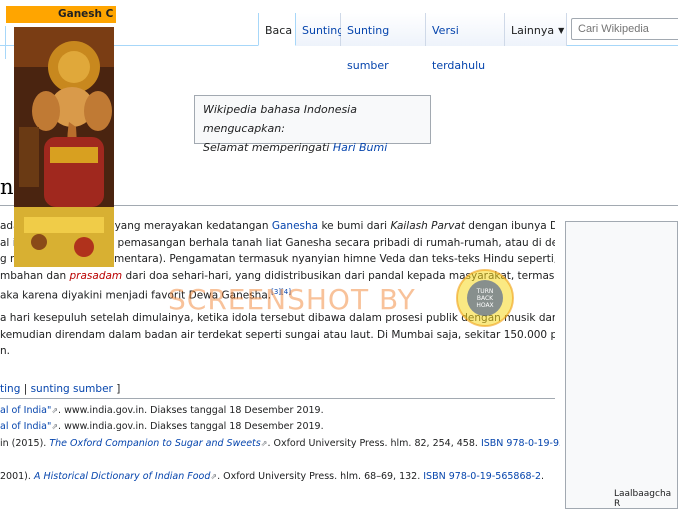 Image resolution: width=678 pixels, height=509 pixels. Describe the element at coordinates (3, 42) in the screenshot. I see `tab-bar-left-edge` at that location.